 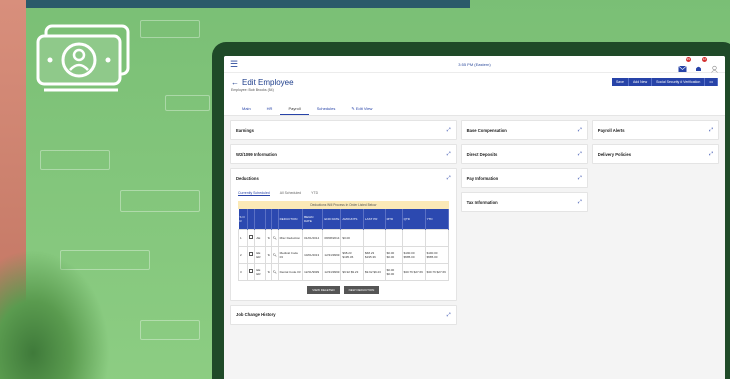 What do you see at coordinates (352, 254) in the screenshot?
I see `amounts: $68.23 $195.36` at bounding box center [352, 254].